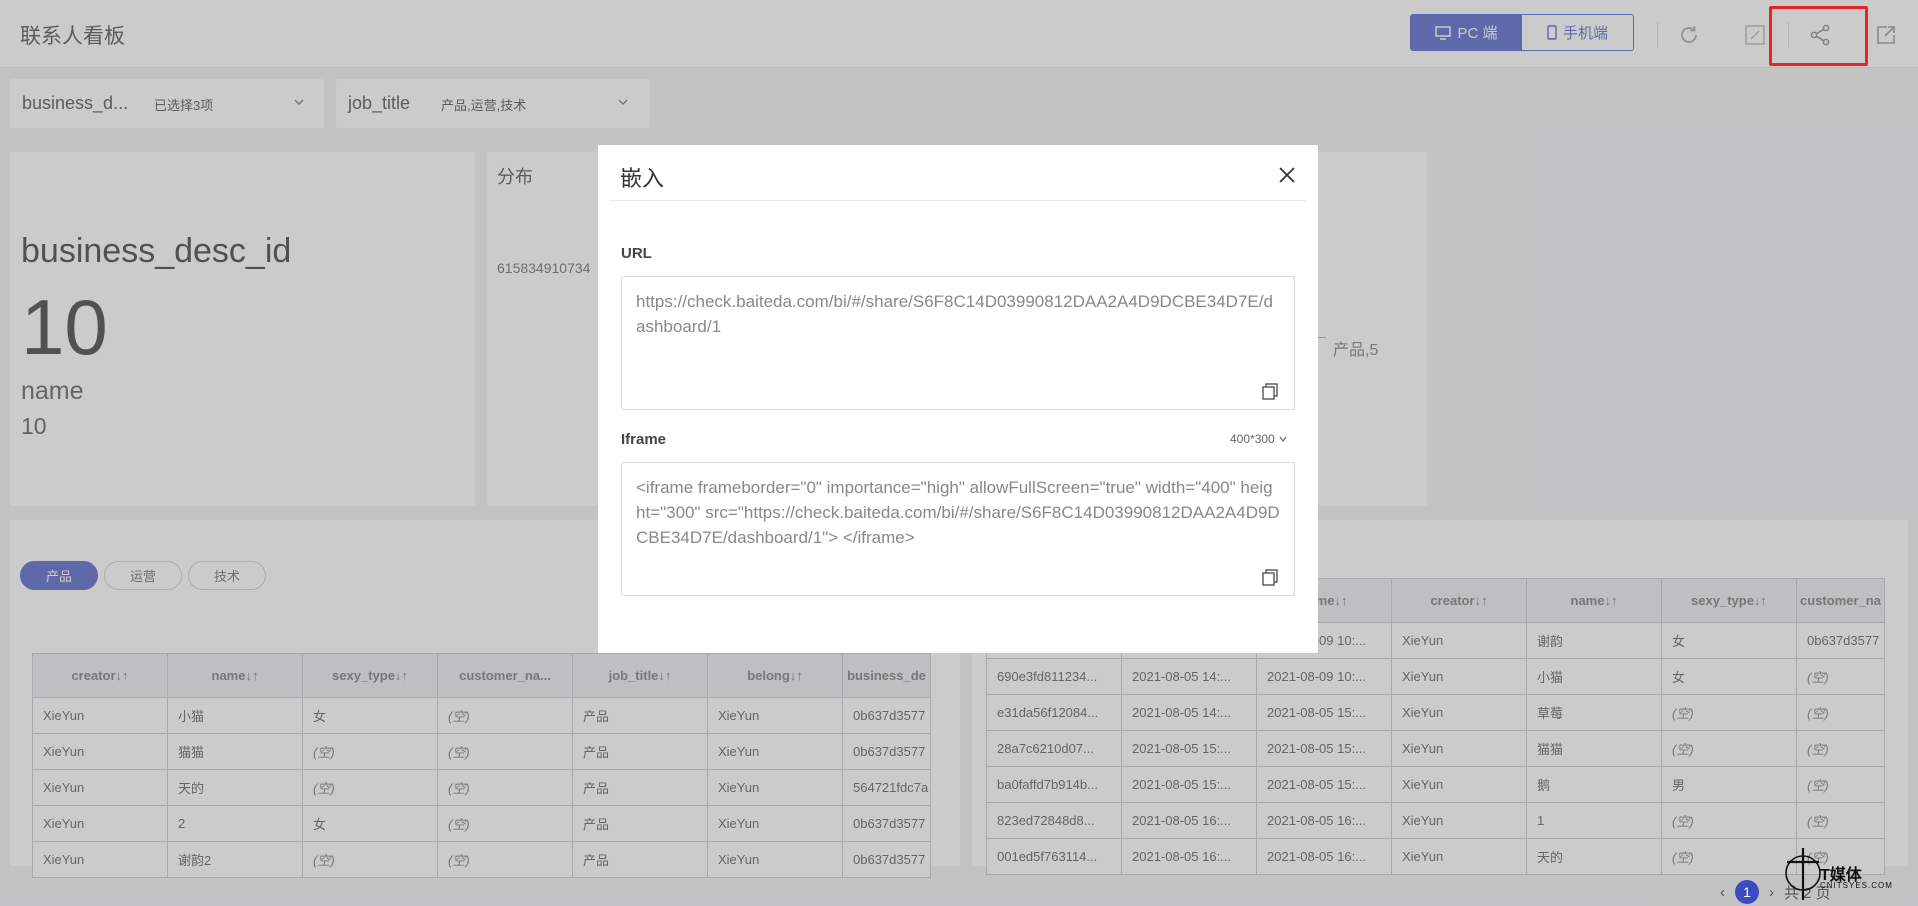 Image resolution: width=1918 pixels, height=906 pixels. What do you see at coordinates (1747, 892) in the screenshot?
I see `current-page: 1` at bounding box center [1747, 892].